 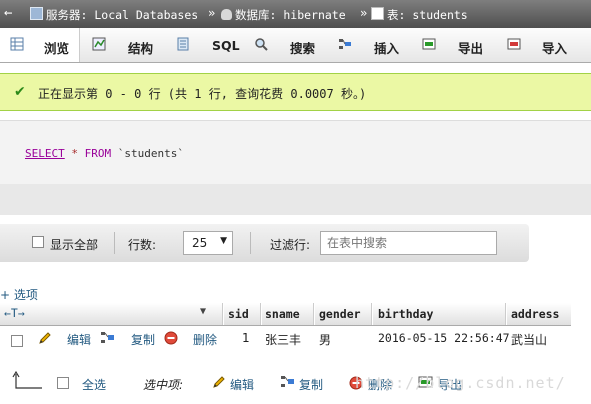 What do you see at coordinates (283, 15) in the screenshot?
I see `breadcrumb-database: 数据库: hibernate` at bounding box center [283, 15].